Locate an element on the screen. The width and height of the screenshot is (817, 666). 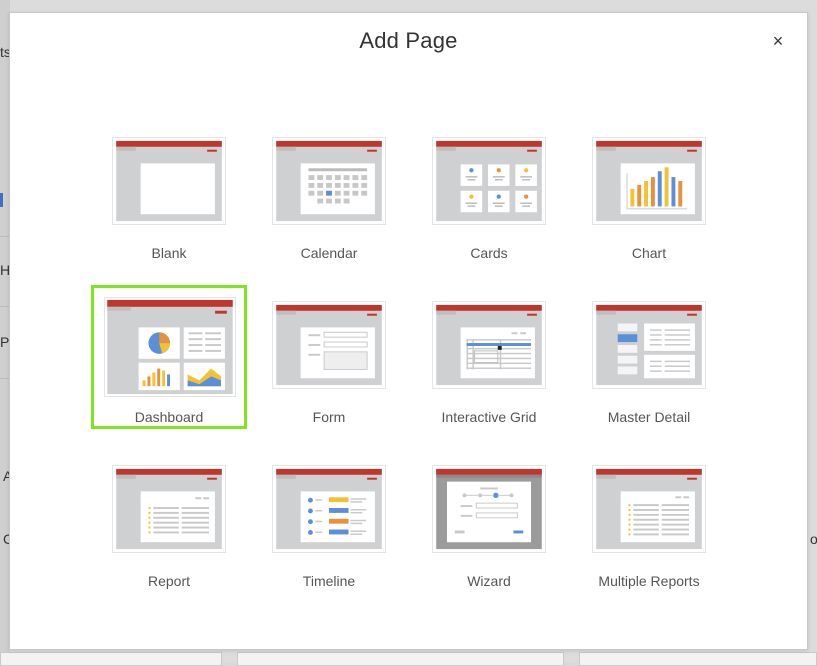
page-type-wizard: Wizard is located at coordinates (489, 537).